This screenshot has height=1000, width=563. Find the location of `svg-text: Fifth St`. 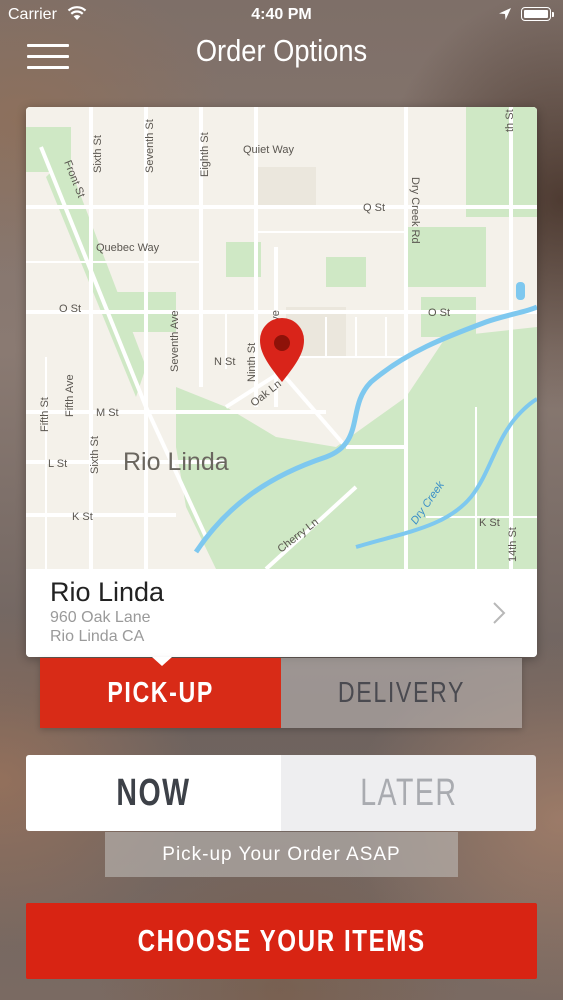

svg-text: Fifth St is located at coordinates (45, 414).